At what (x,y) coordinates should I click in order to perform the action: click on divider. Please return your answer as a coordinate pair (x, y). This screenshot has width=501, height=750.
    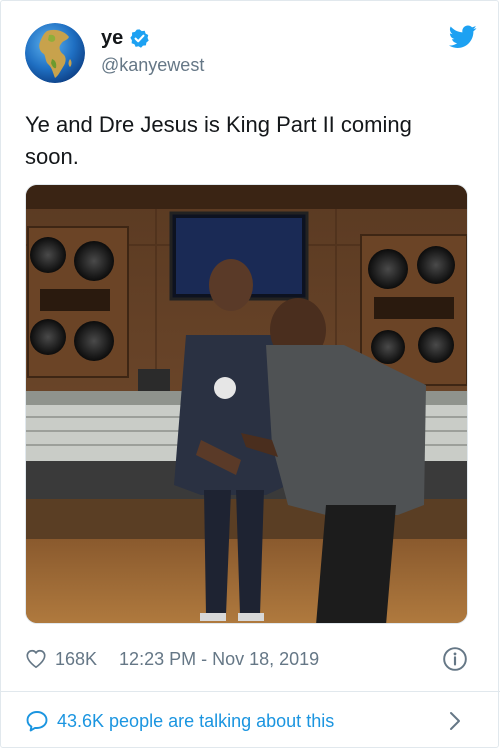
    Looking at the image, I should click on (250, 691).